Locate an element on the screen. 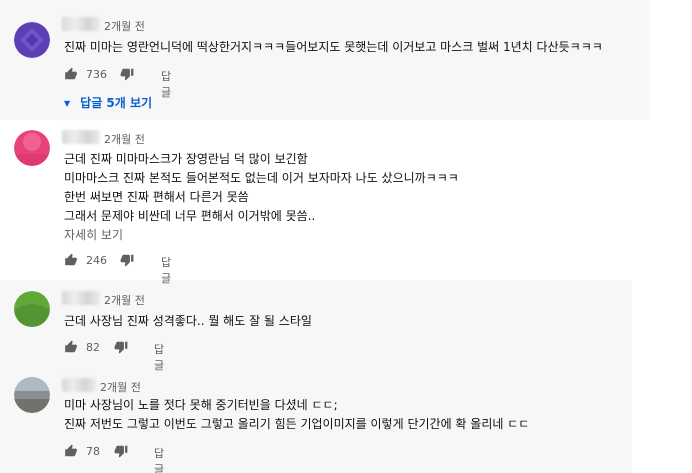 This screenshot has height=473, width=692. like-count: 82 is located at coordinates (93, 347).